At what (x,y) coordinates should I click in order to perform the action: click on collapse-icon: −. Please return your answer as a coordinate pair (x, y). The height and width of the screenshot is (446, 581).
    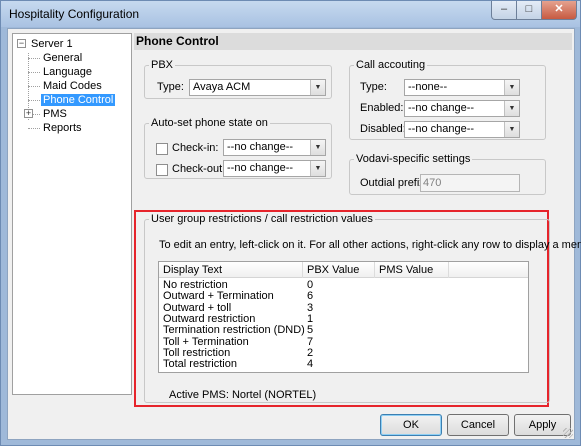
    Looking at the image, I should click on (21, 43).